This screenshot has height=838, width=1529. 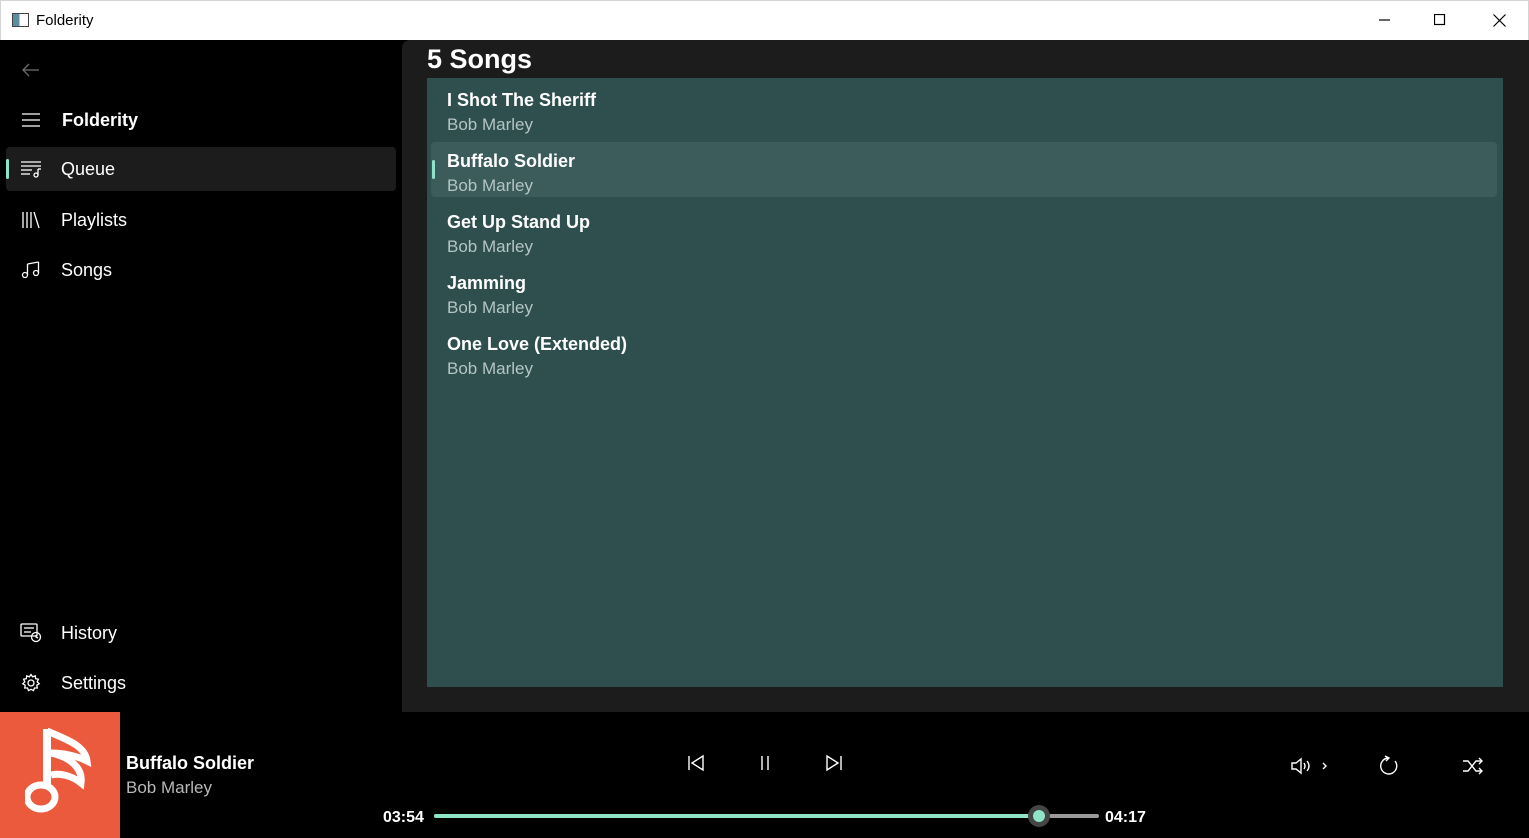 What do you see at coordinates (764, 20) in the screenshot?
I see `title-bar: Folderity` at bounding box center [764, 20].